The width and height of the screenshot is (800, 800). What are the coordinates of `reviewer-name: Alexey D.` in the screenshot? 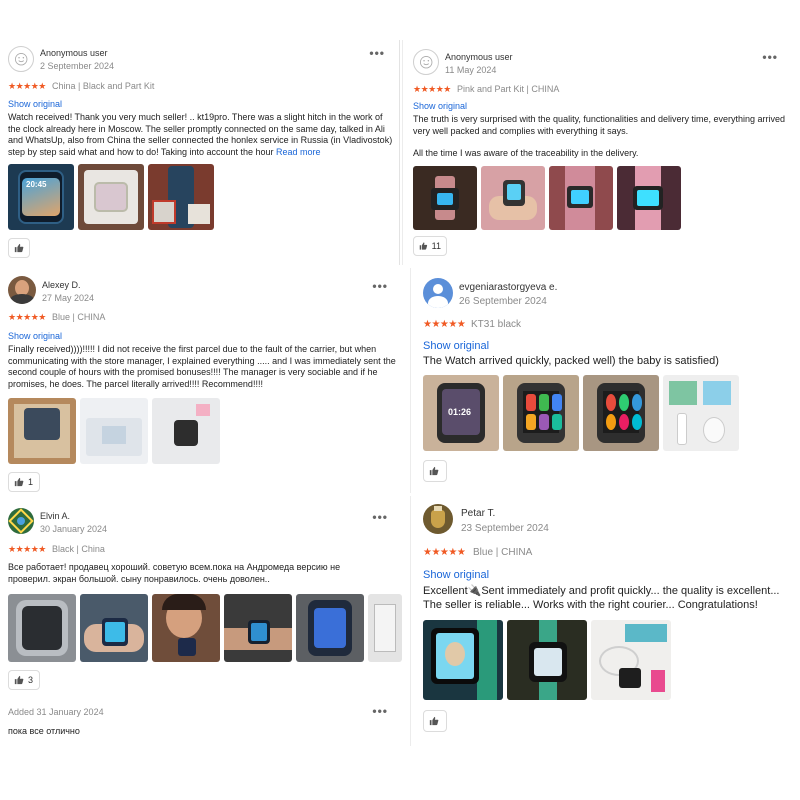 It's located at (61, 285).